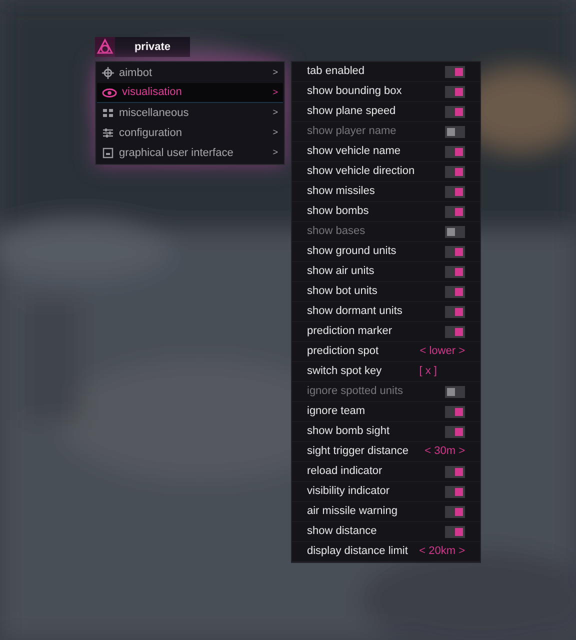 The image size is (576, 640). What do you see at coordinates (354, 152) in the screenshot?
I see `setting-label: show vehicle name` at bounding box center [354, 152].